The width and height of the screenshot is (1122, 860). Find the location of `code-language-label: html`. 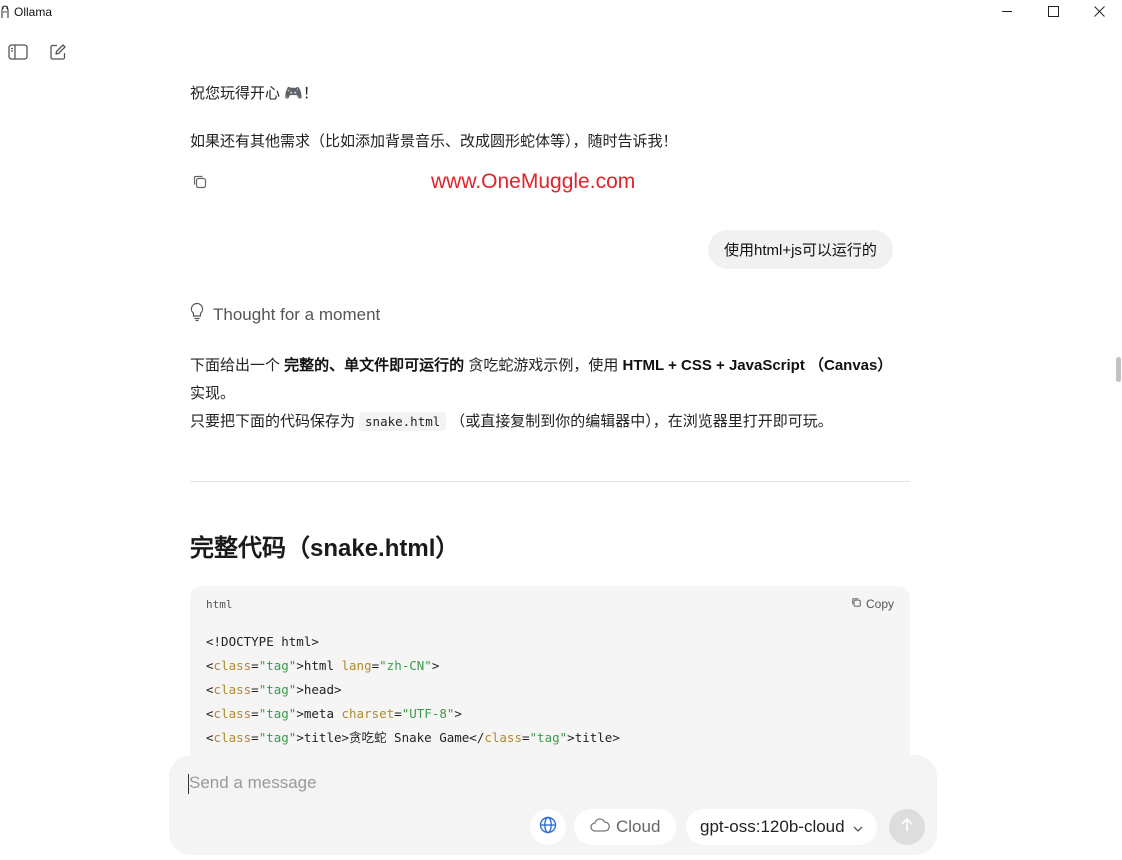

code-language-label: html is located at coordinates (219, 604).